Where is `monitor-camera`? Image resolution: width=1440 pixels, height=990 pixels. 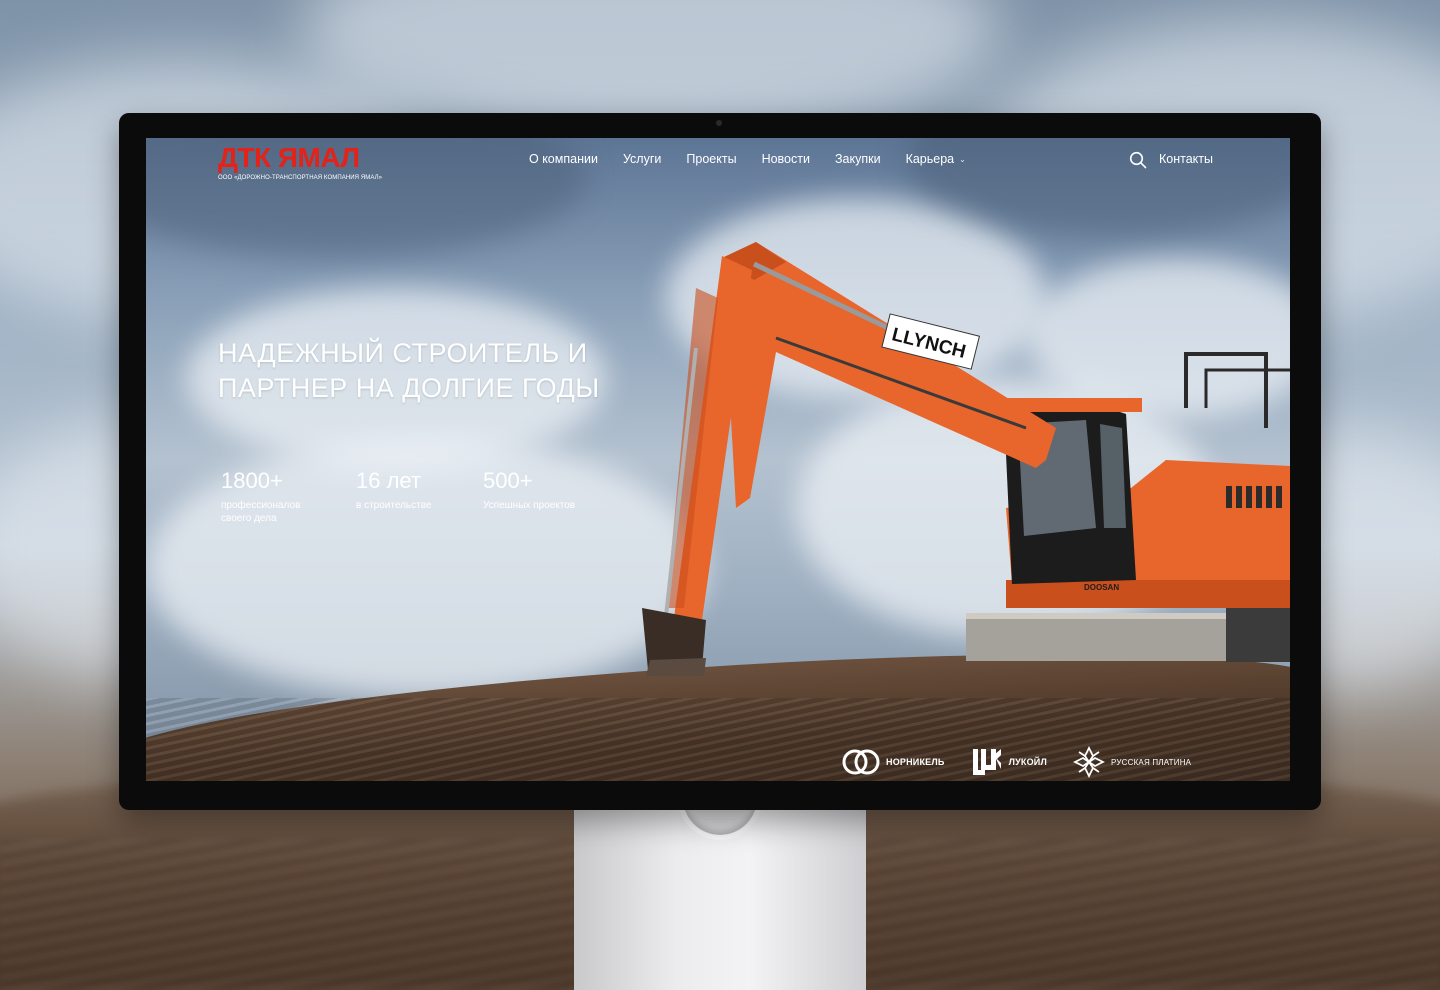 monitor-camera is located at coordinates (719, 123).